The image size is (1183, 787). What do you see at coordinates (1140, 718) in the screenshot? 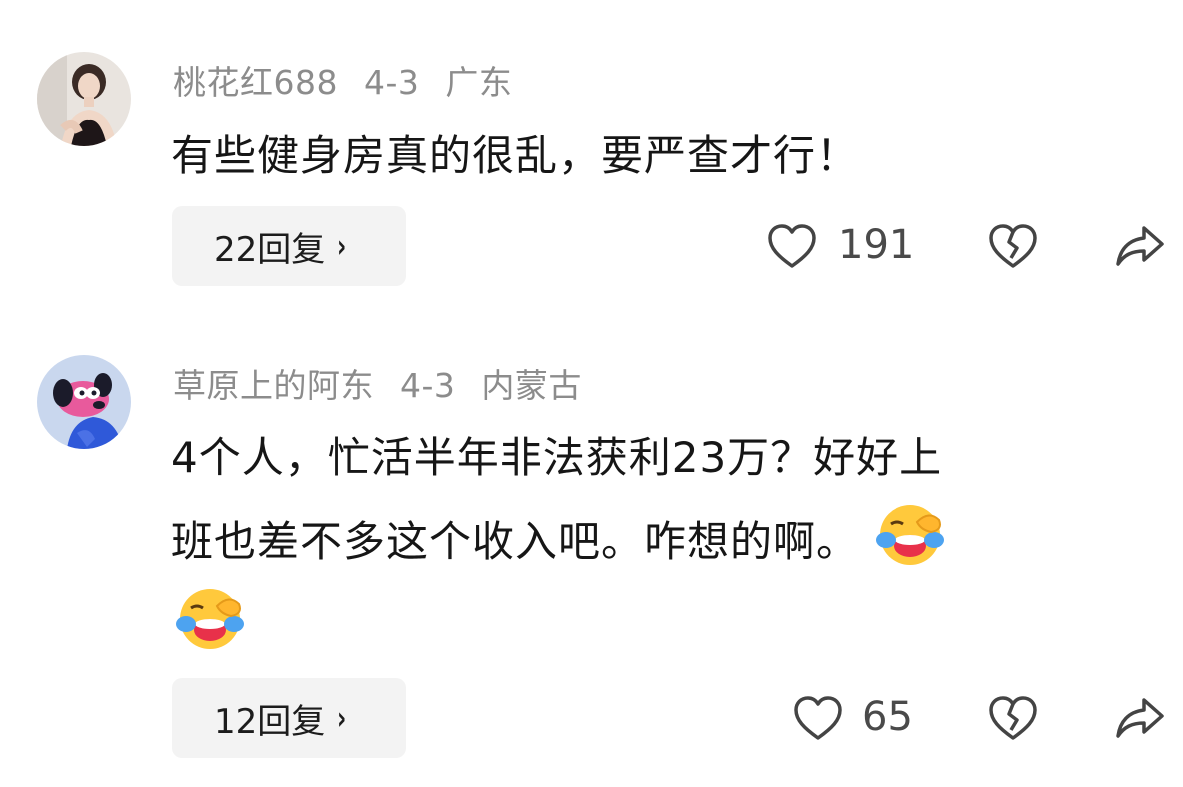
I see `share-arrow-icon` at bounding box center [1140, 718].